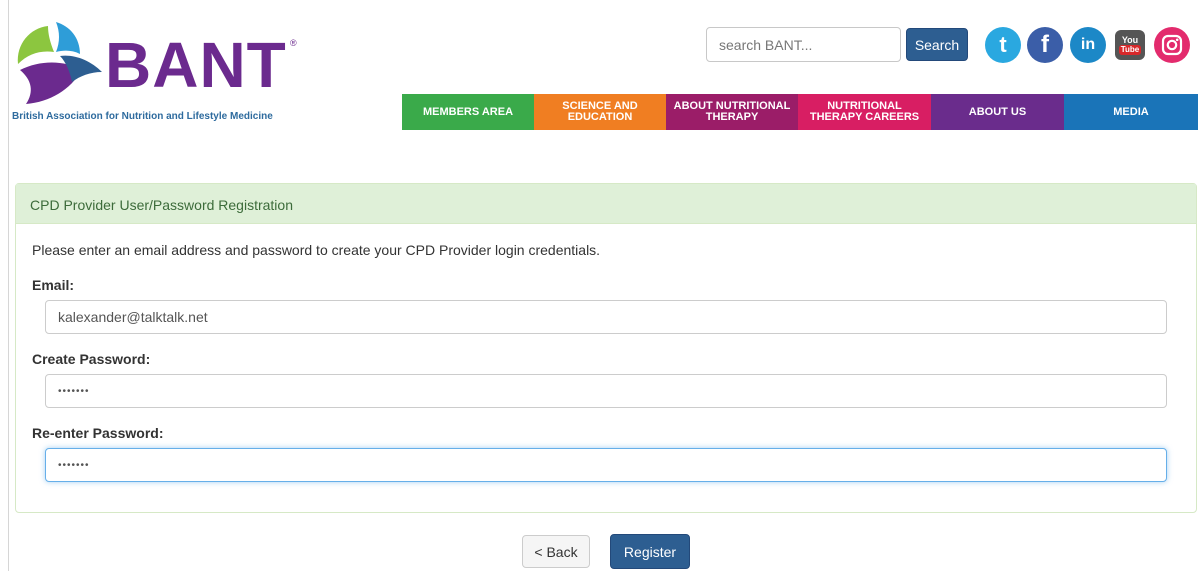 This screenshot has width=1203, height=571. Describe the element at coordinates (468, 112) in the screenshot. I see `nav-members-area: MEMBERS AREA` at that location.